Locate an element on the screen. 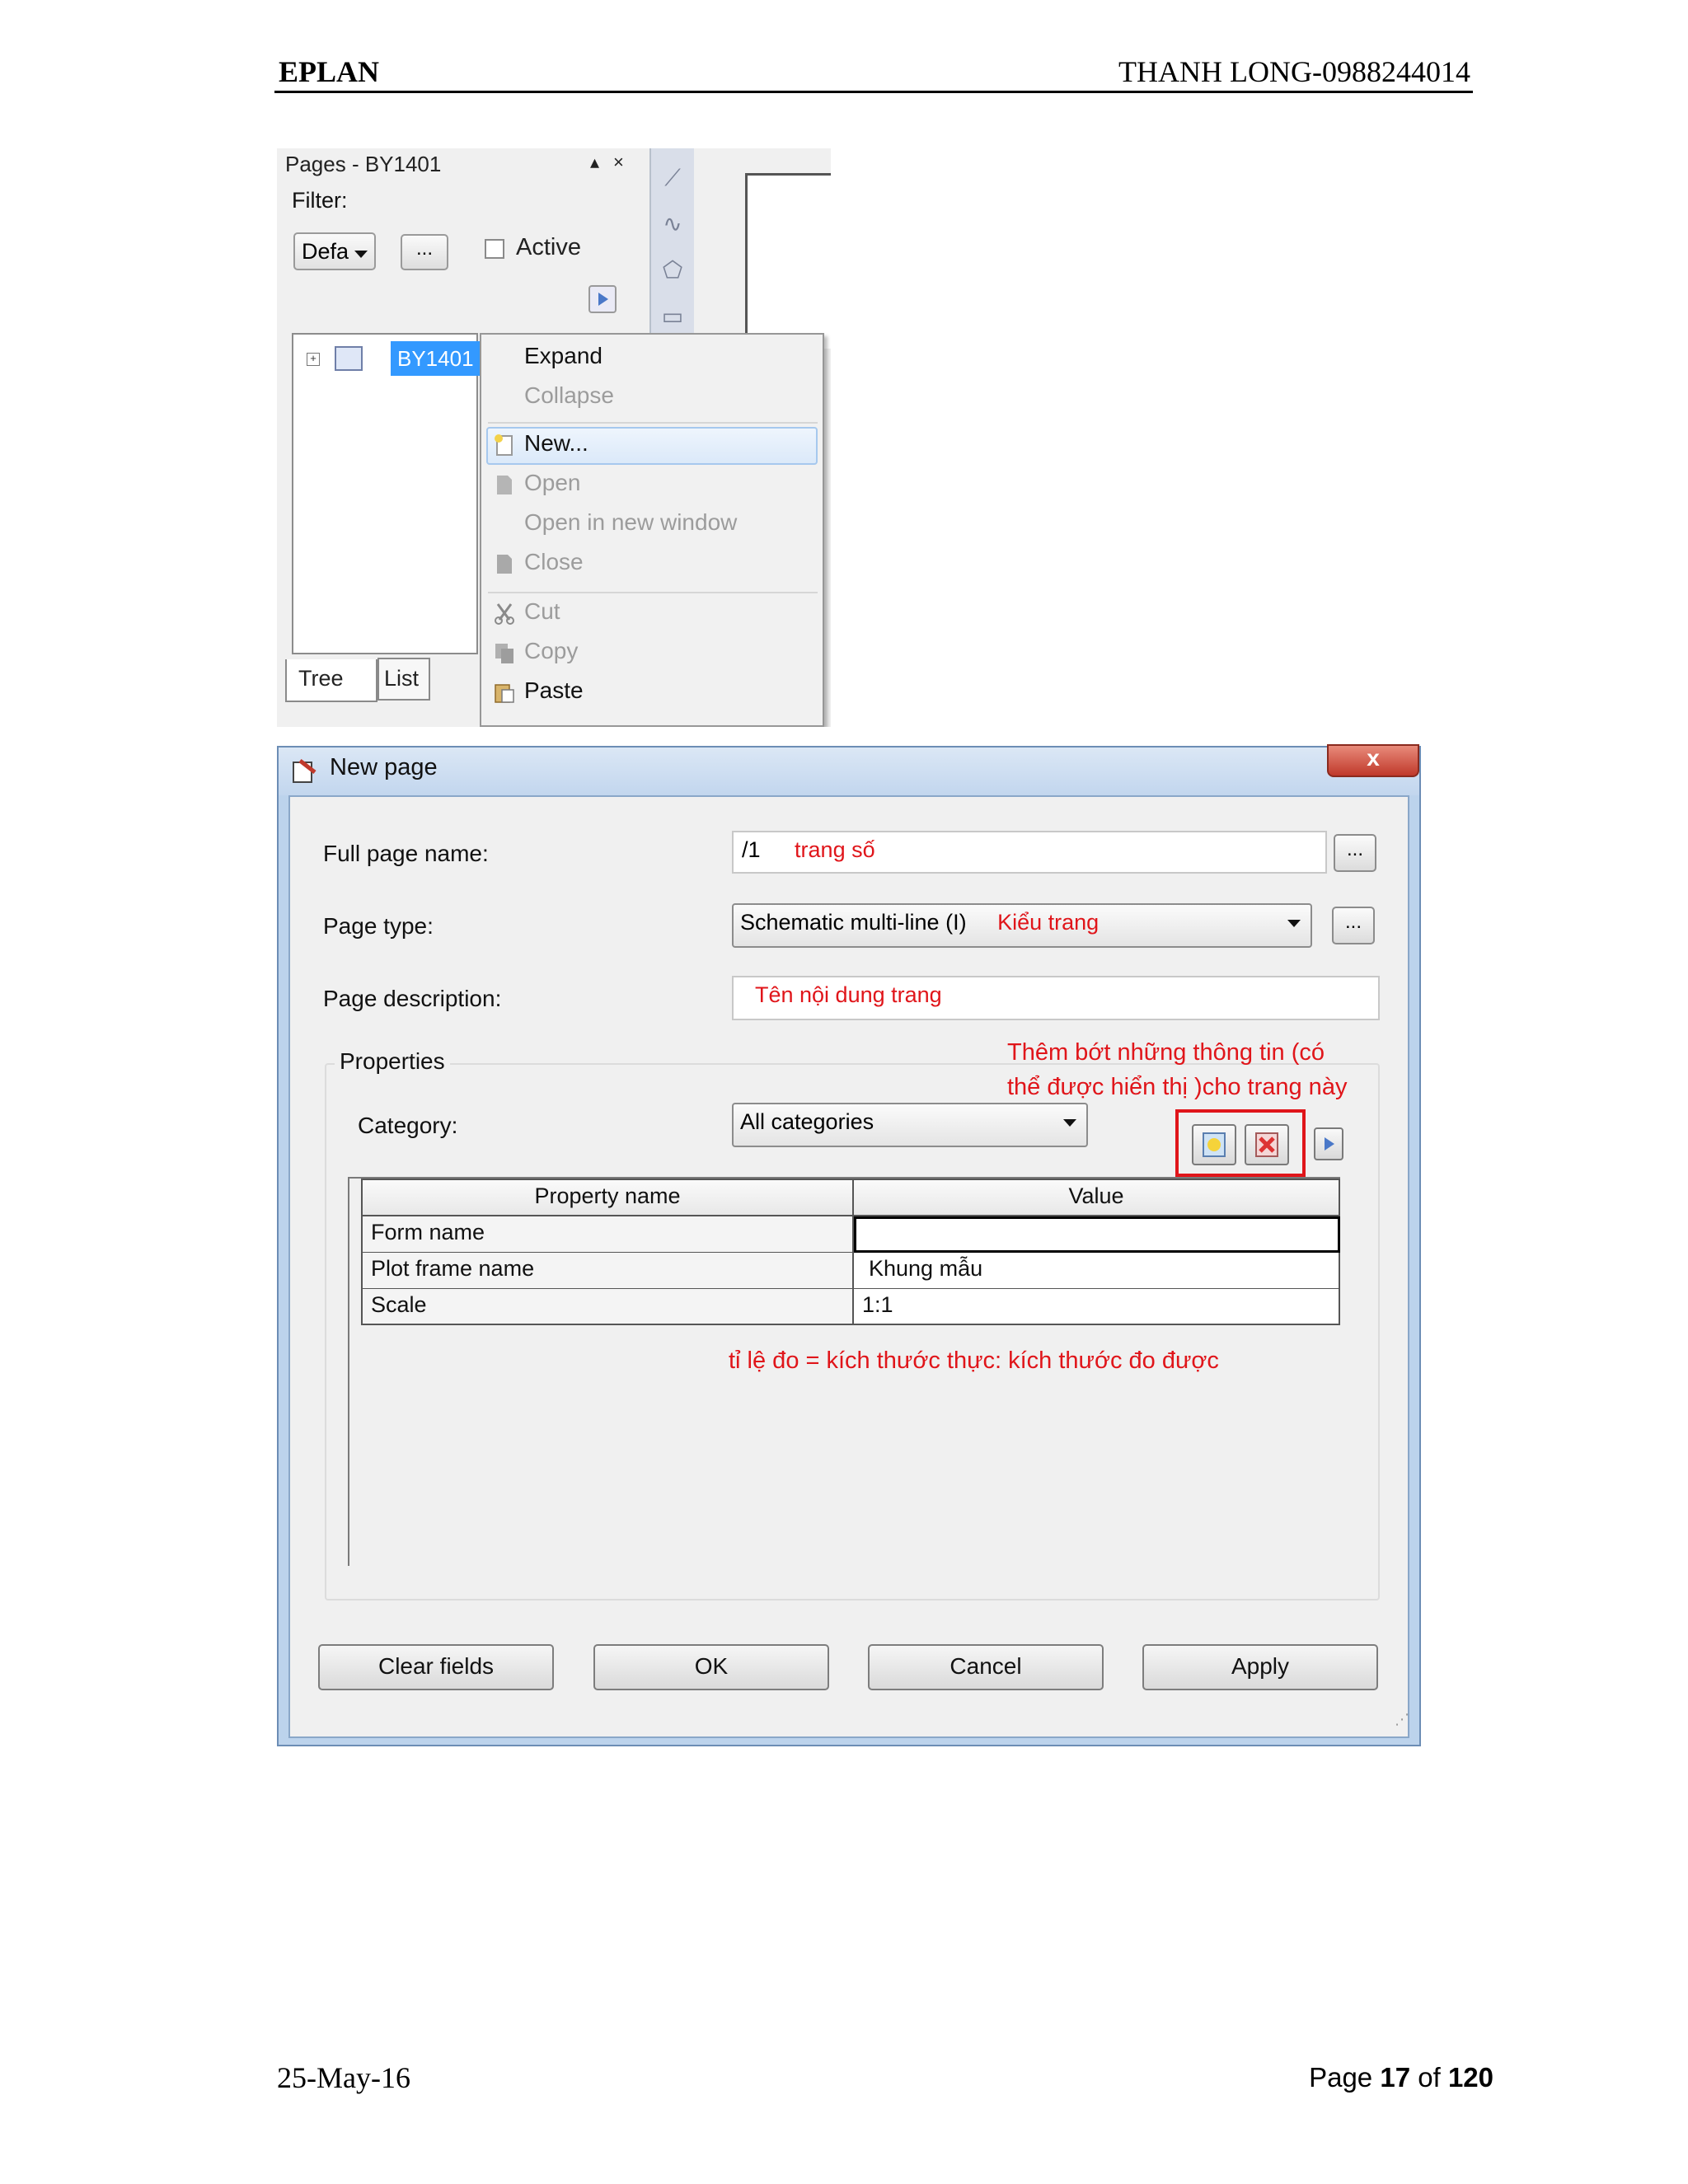 The height and width of the screenshot is (2184, 1688). dialog-titlebar is located at coordinates (849, 771).